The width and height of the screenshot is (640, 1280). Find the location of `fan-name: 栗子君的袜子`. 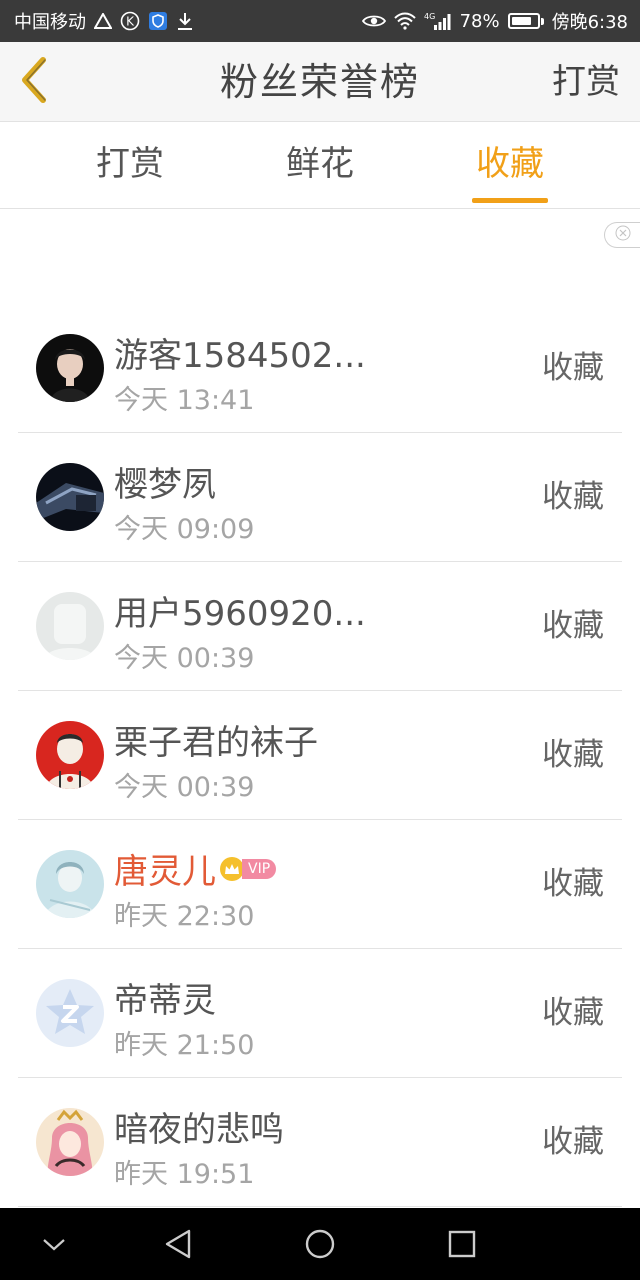

fan-name: 栗子君的袜子 is located at coordinates (216, 743).